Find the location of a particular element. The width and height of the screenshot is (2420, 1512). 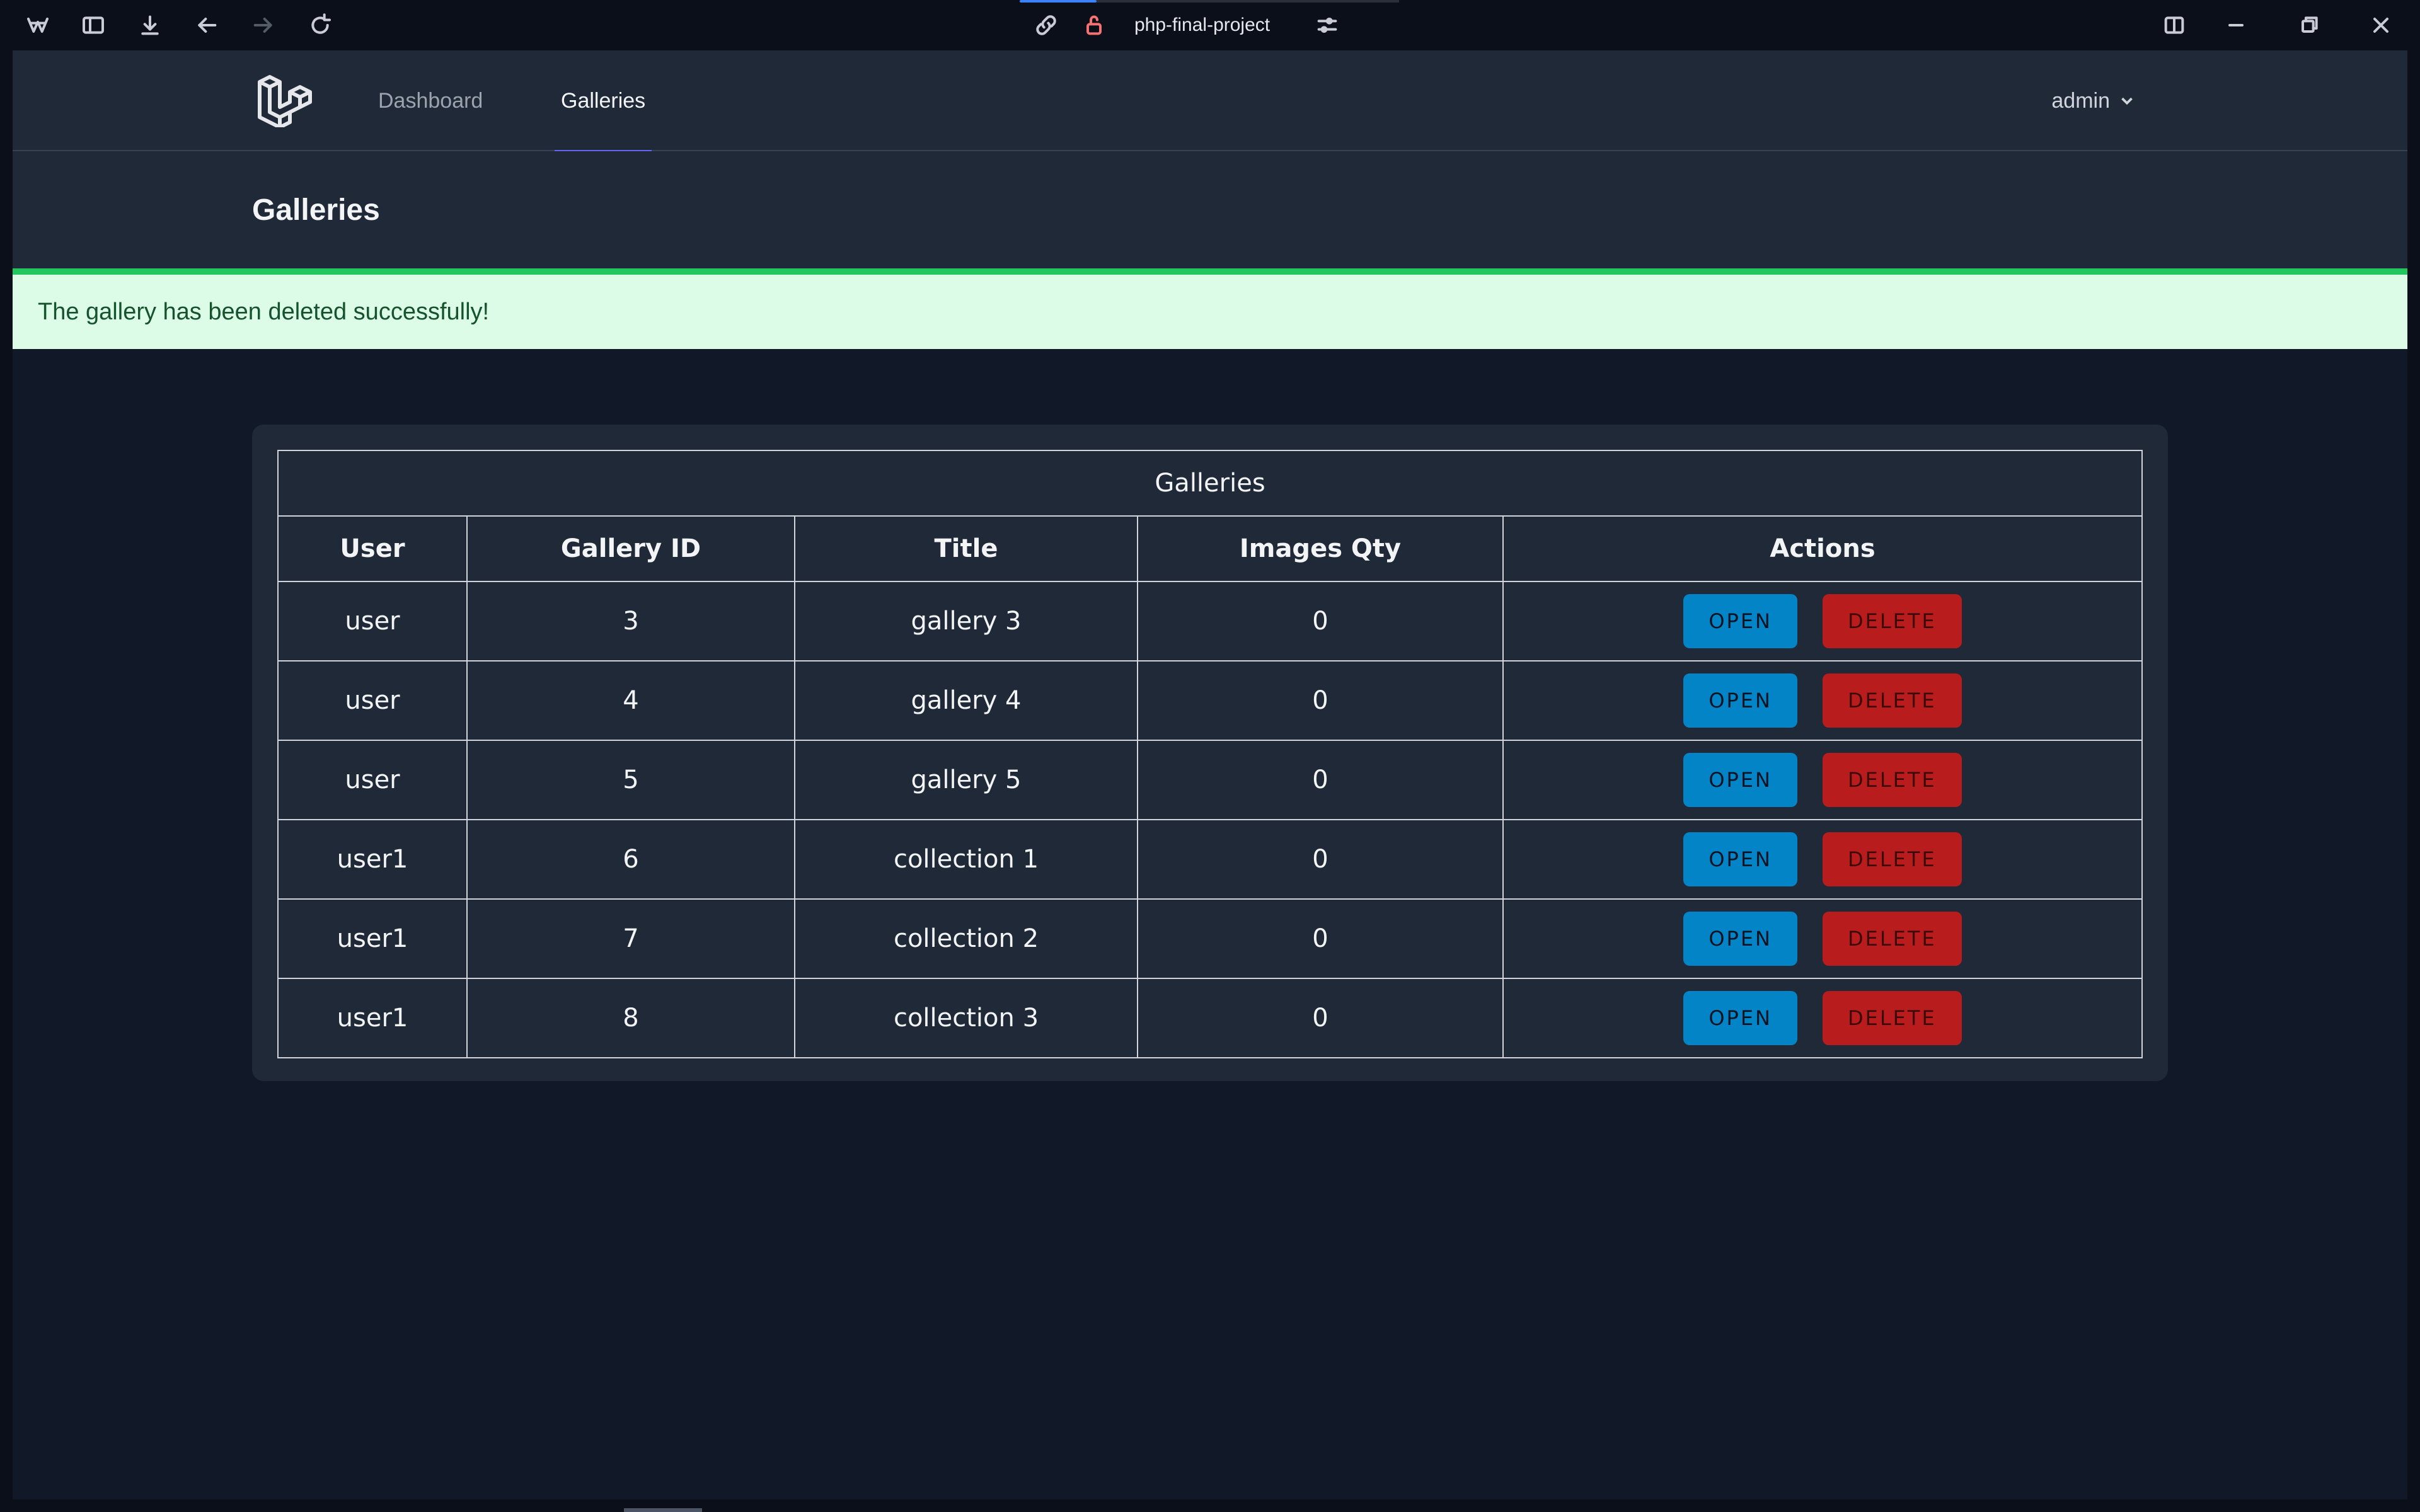

cell-gallery-id: 5 is located at coordinates (630, 780).